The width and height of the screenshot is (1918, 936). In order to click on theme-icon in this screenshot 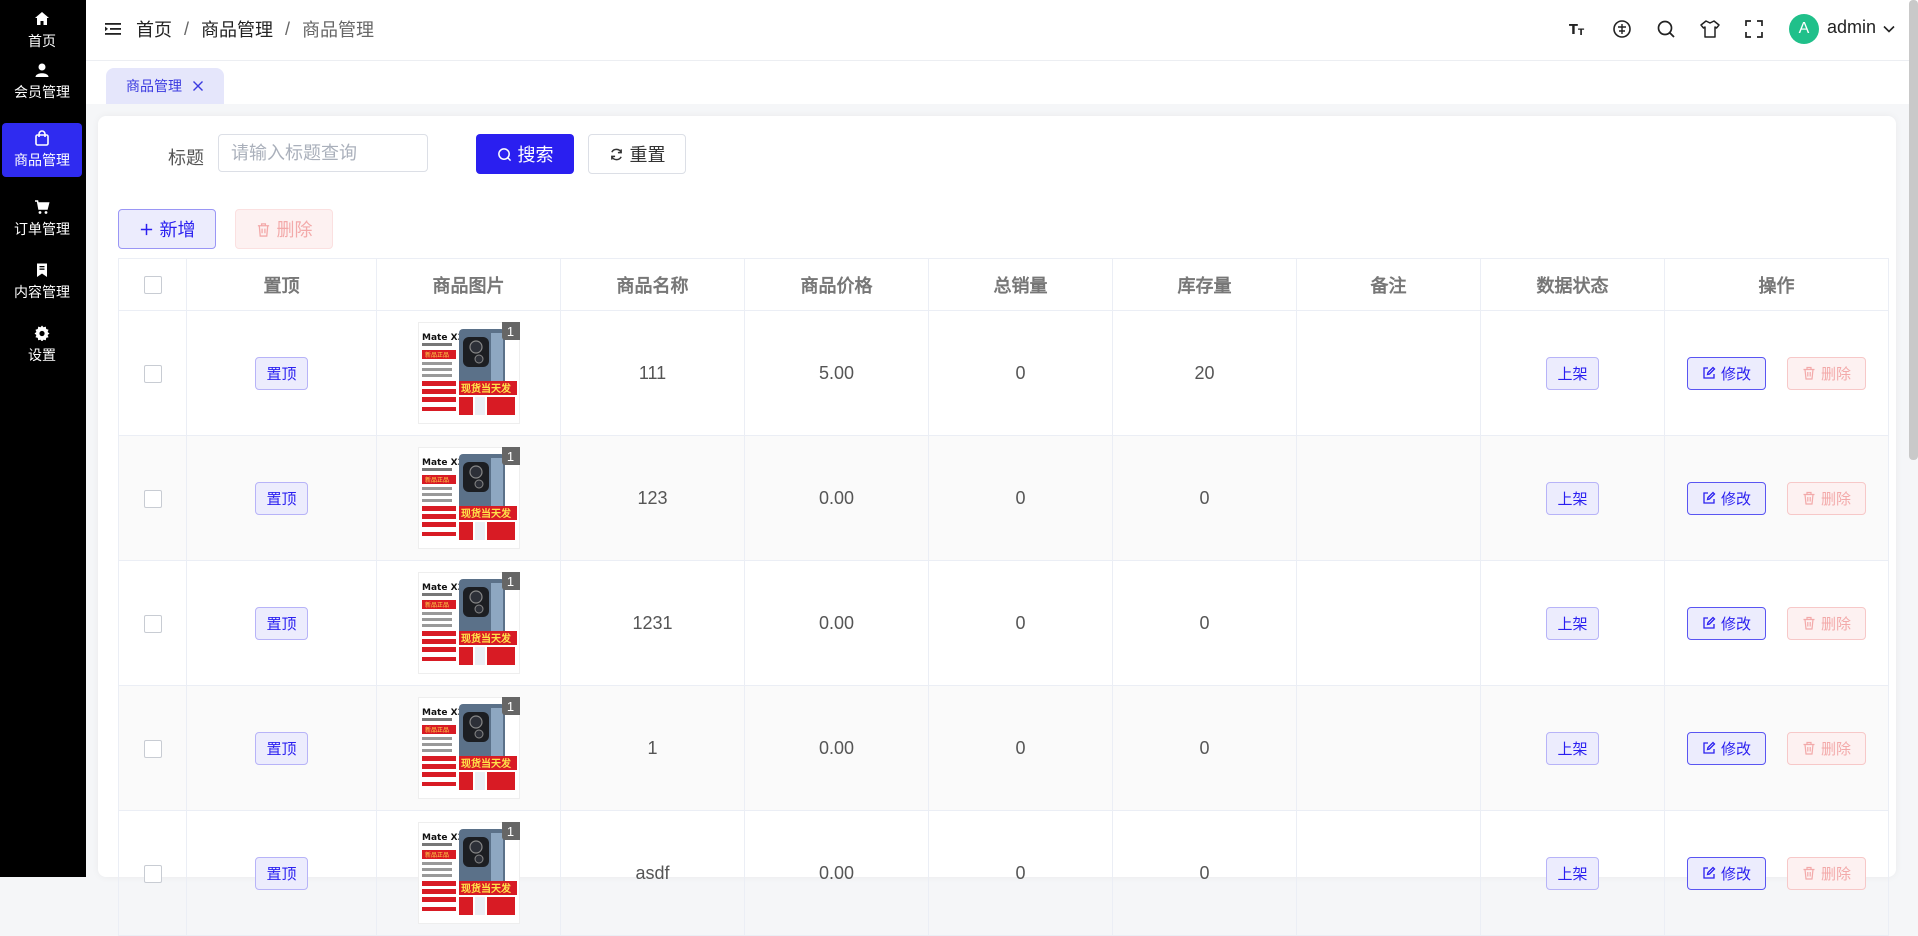, I will do `click(1710, 29)`.